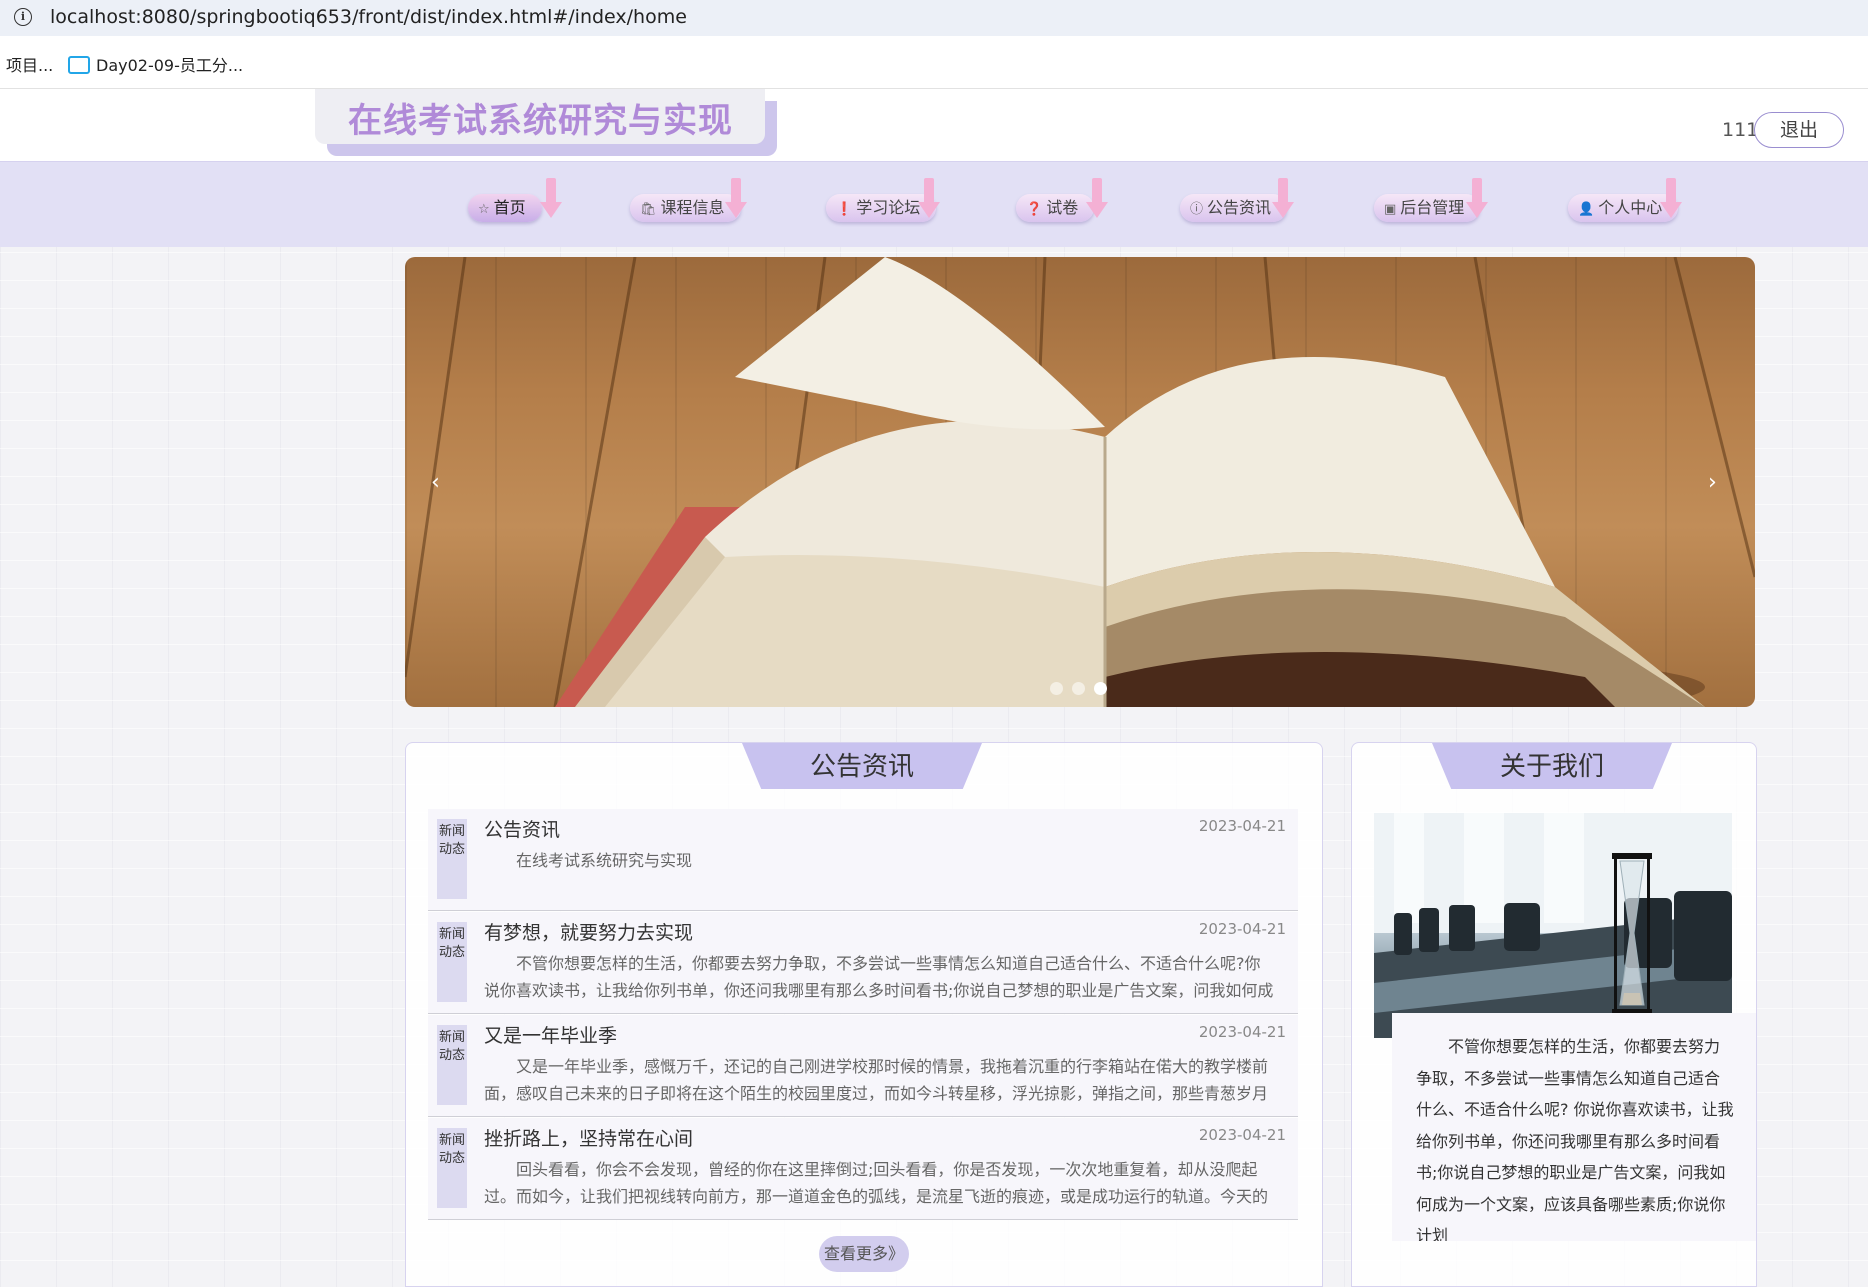 This screenshot has height=1287, width=1868. I want to click on nav-item-admin: ▣ 后台管理, so click(1427, 208).